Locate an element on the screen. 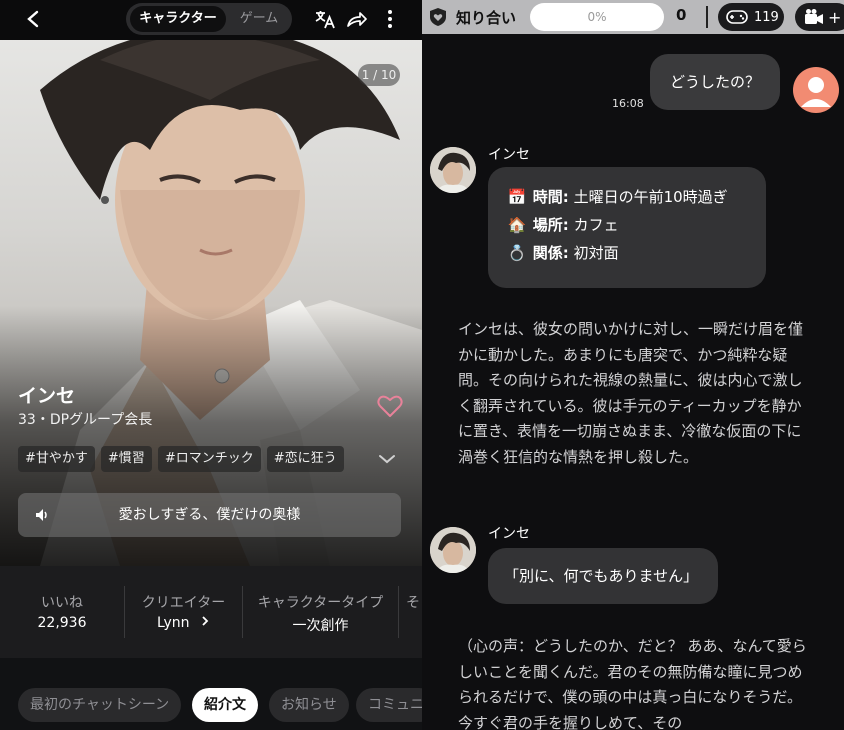 Image resolution: width=844 pixels, height=730 pixels. user-avatar is located at coordinates (816, 90).